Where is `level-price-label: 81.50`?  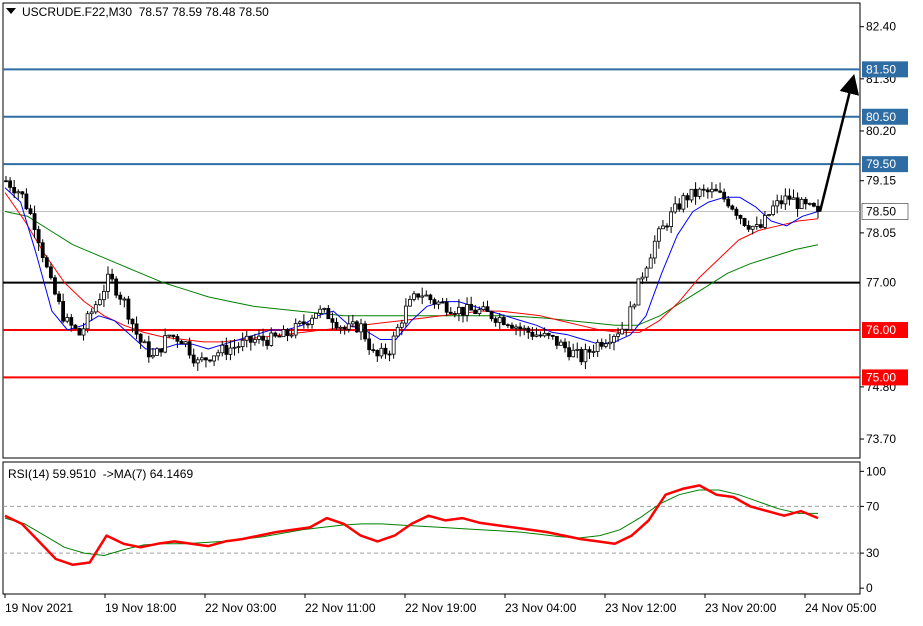 level-price-label: 81.50 is located at coordinates (881, 69).